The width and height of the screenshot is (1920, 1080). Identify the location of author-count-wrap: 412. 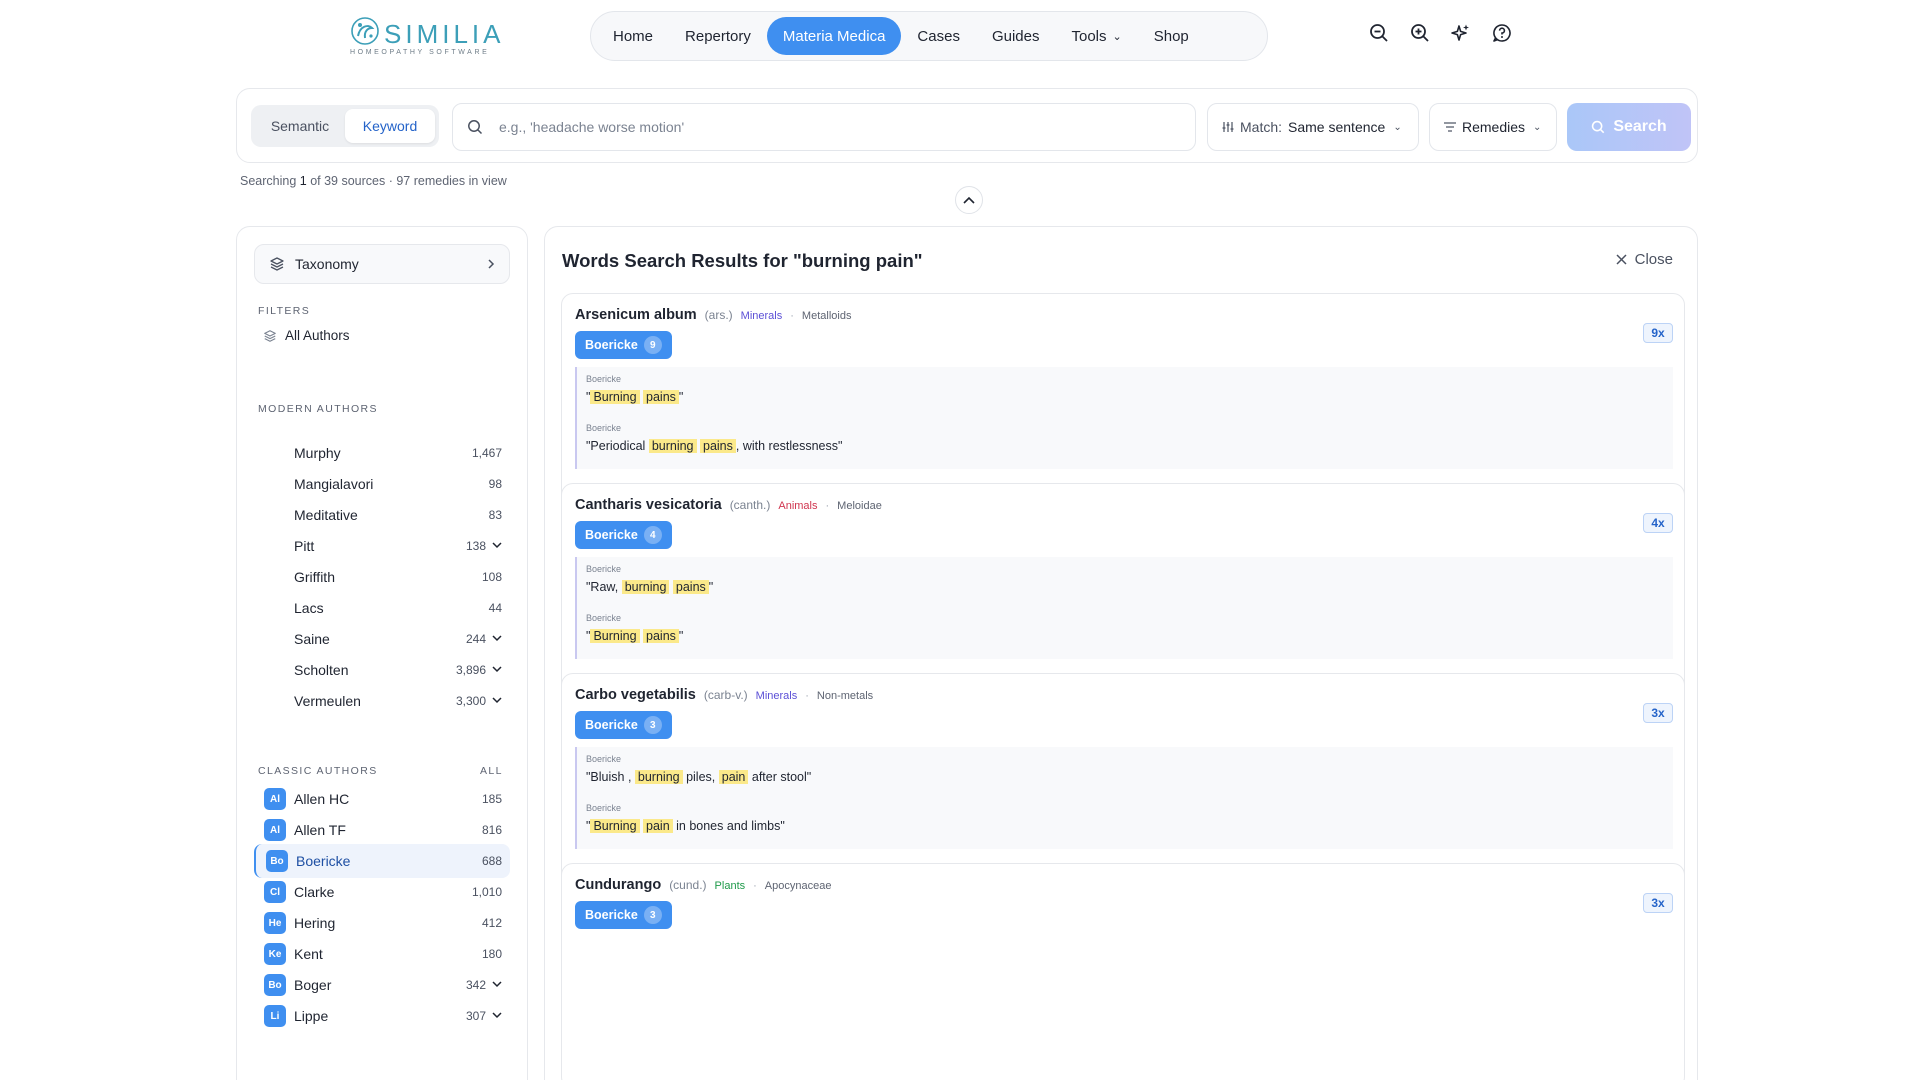
(492, 923).